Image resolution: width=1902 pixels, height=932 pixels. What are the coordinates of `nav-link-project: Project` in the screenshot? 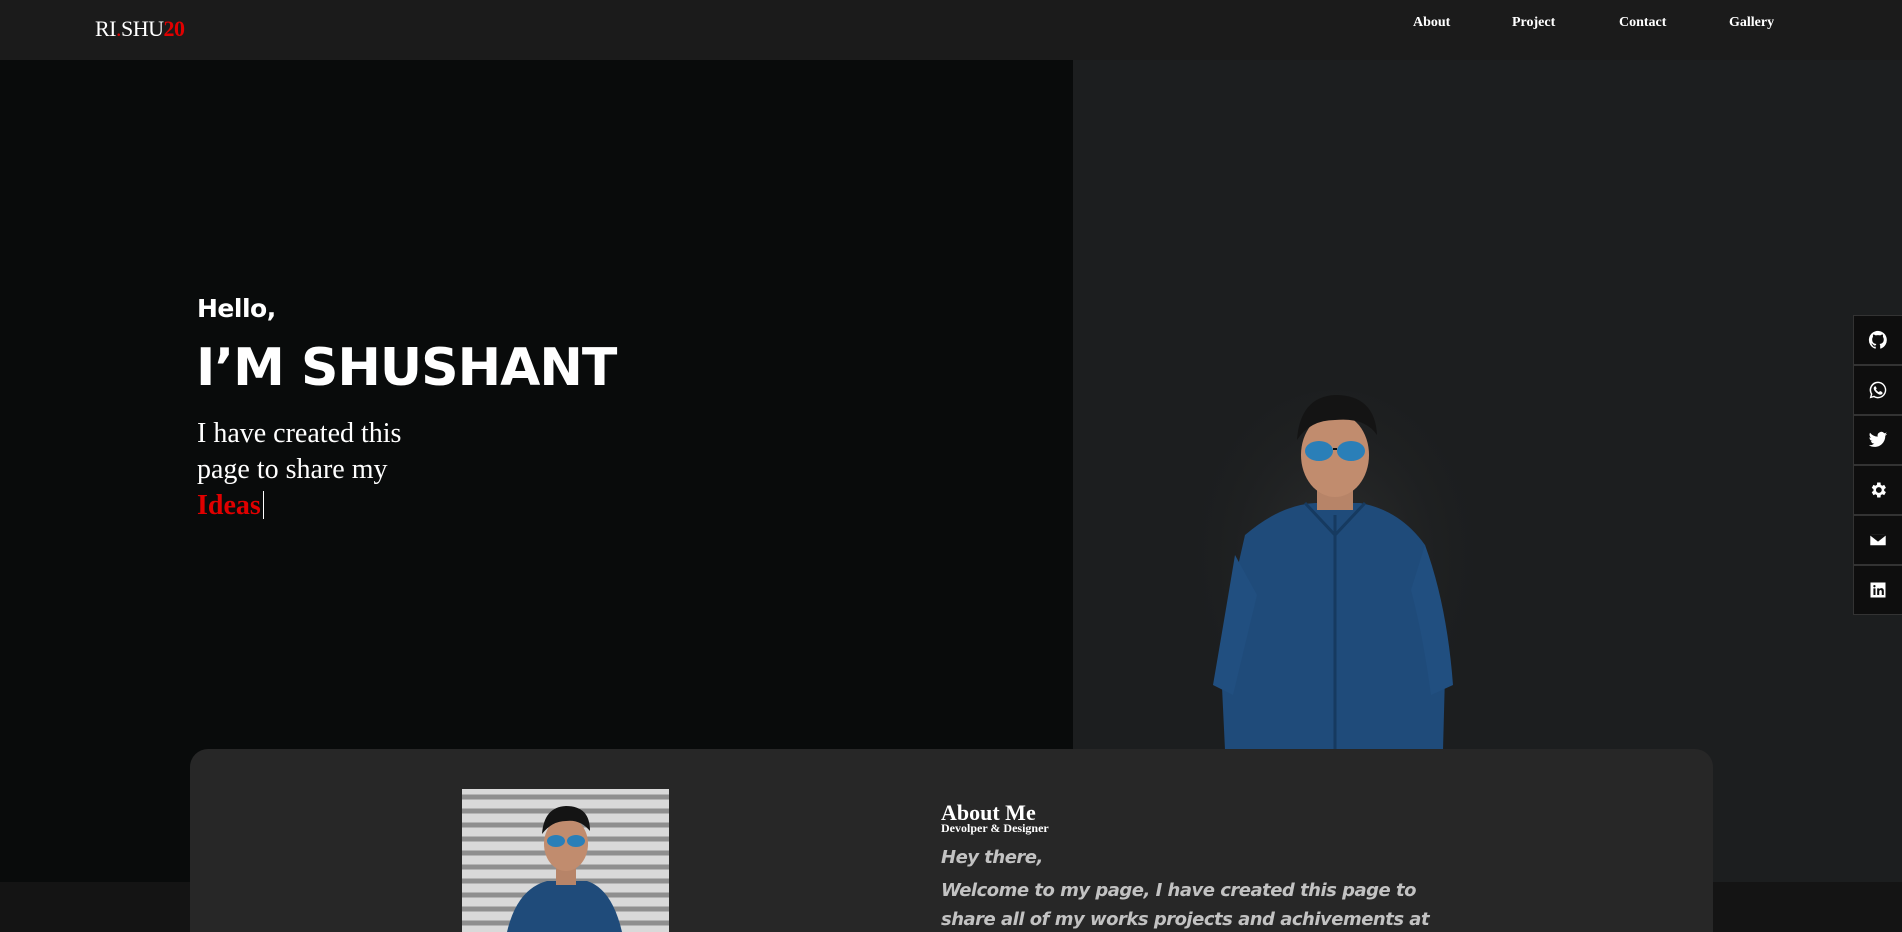 It's located at (1533, 23).